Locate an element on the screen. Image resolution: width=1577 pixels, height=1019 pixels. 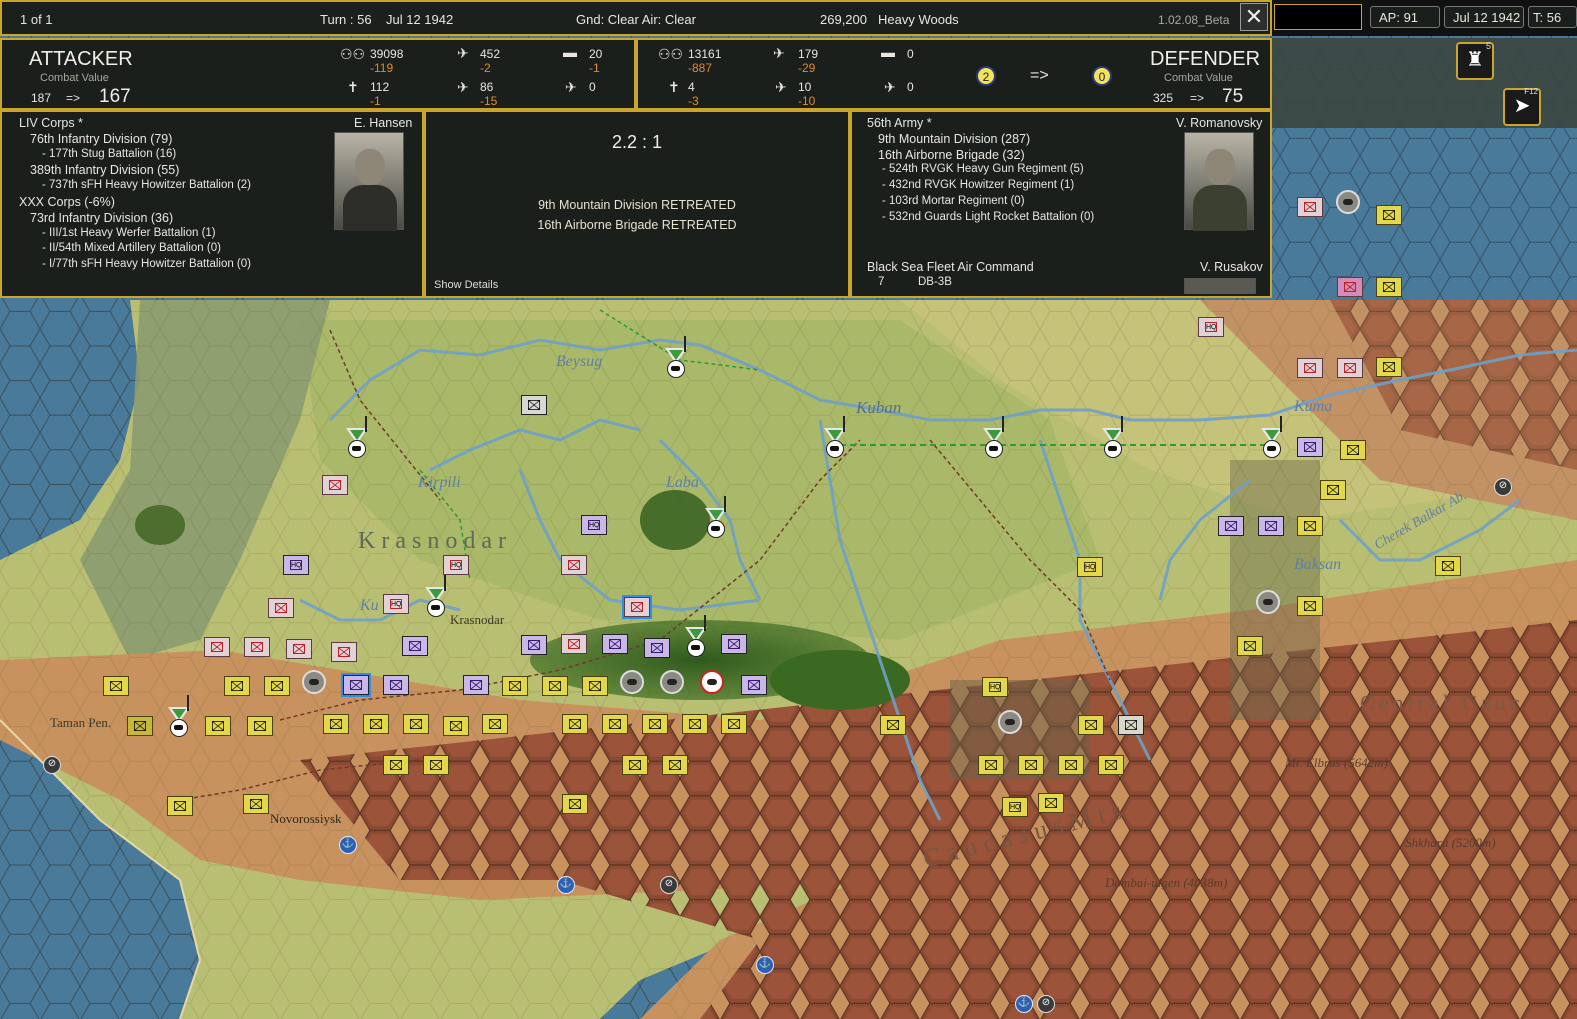
oob-line: - III/1st Heavy Werfer Battalion (1) is located at coordinates (129, 233).